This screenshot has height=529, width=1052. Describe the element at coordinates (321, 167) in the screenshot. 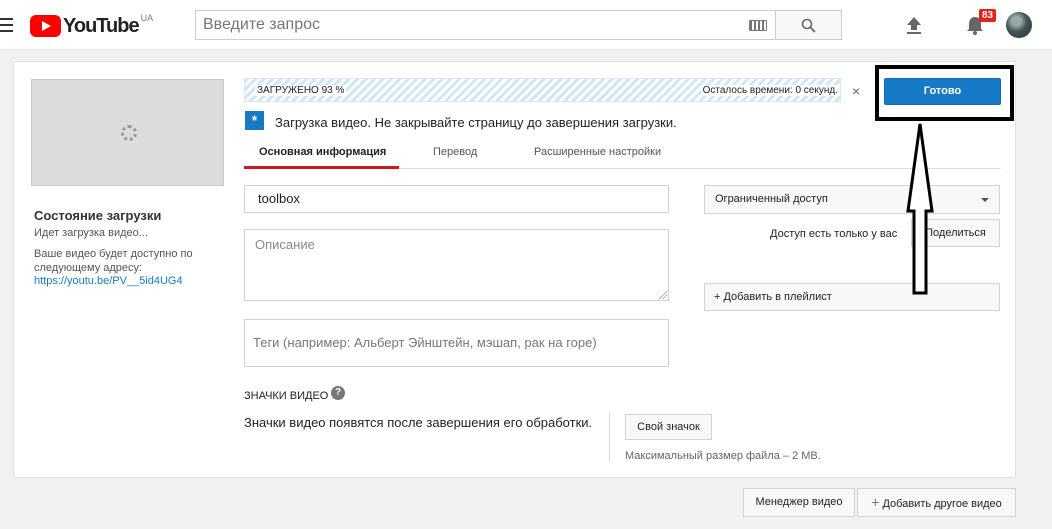

I see `active-tab-underline` at that location.